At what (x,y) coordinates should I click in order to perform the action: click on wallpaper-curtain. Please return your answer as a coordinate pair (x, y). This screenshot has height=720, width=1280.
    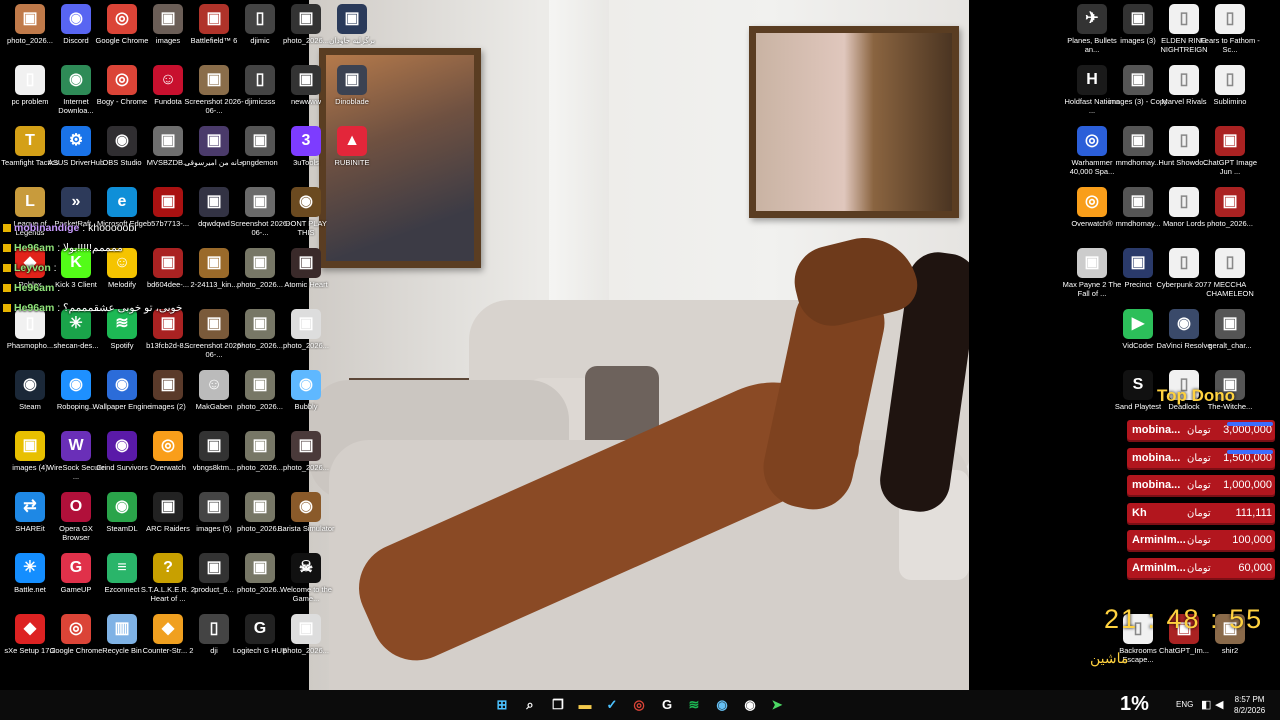
    Looking at the image, I should click on (579, 150).